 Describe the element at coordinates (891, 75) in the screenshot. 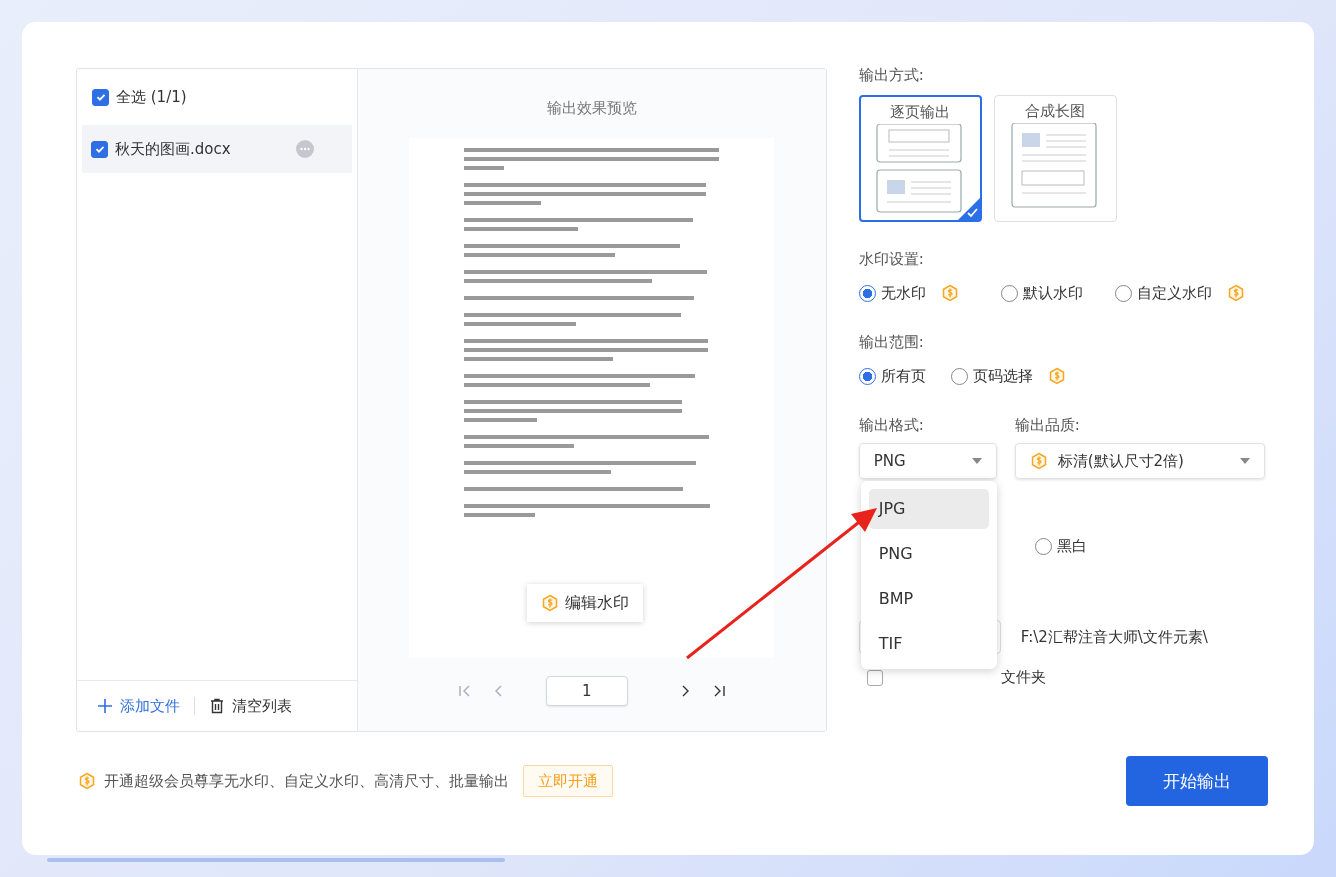

I see `section-label: 输出方式:` at that location.